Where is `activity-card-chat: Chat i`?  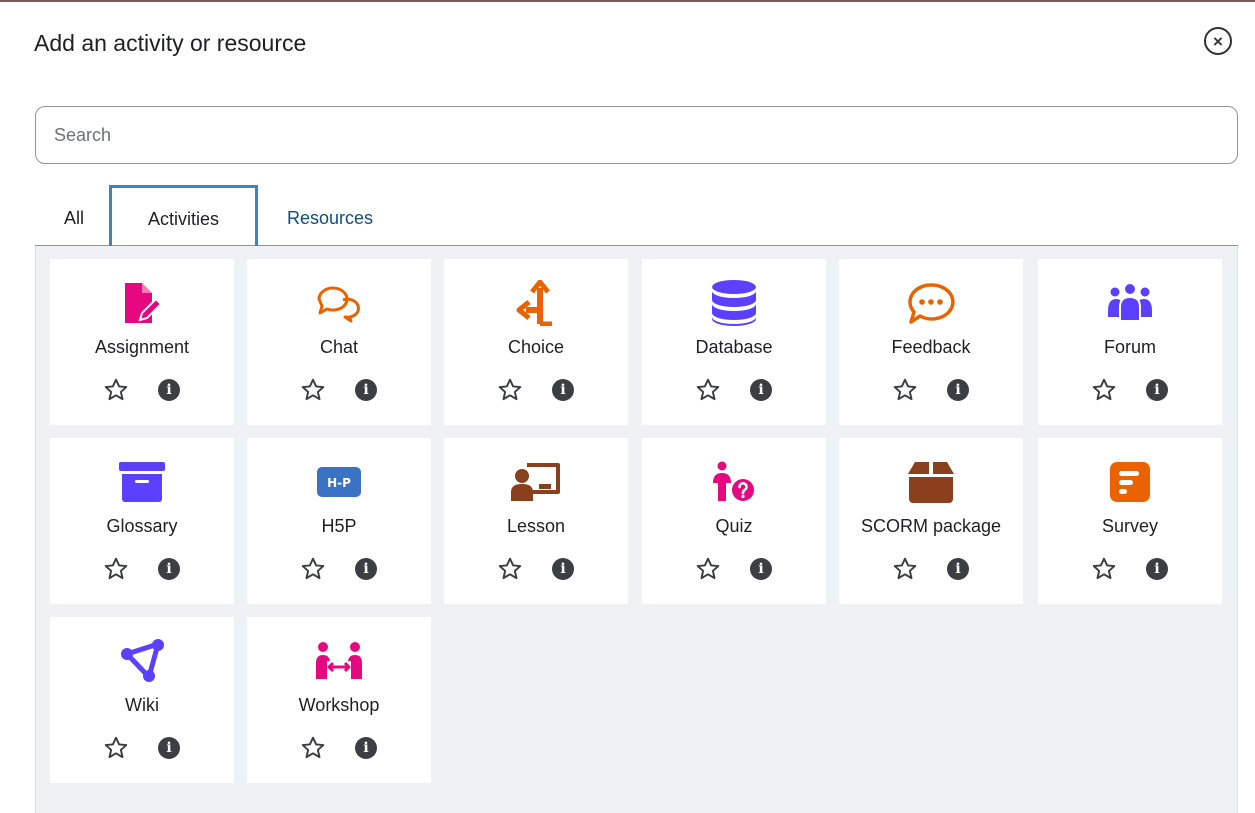 activity-card-chat: Chat i is located at coordinates (339, 342).